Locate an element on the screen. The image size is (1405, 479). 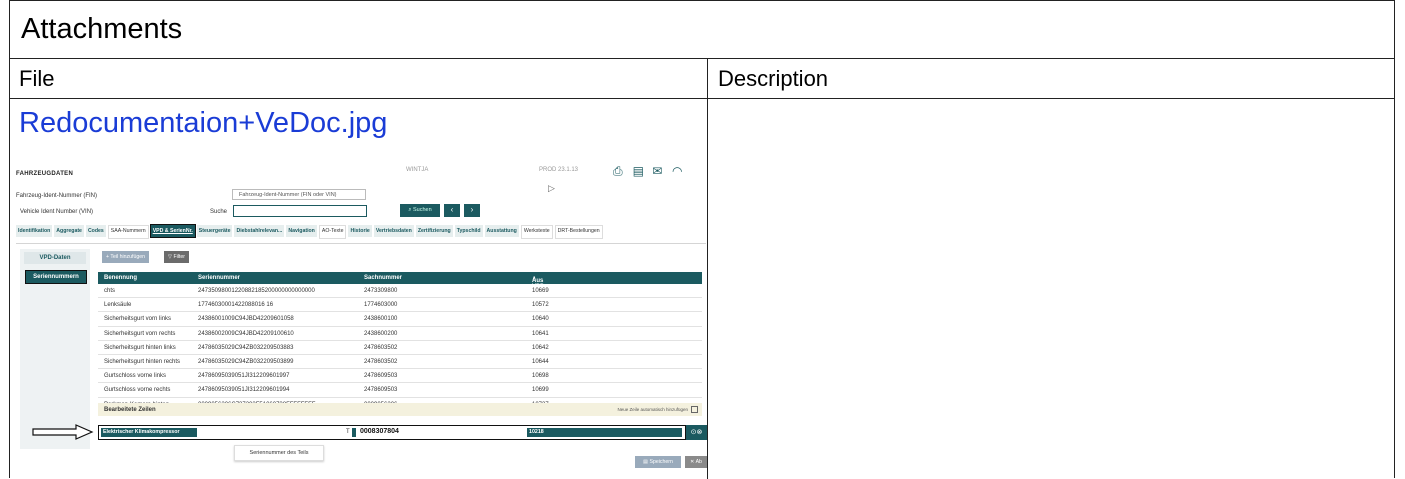
table-cell: 17746030001422088016 16 is located at coordinates (236, 305).